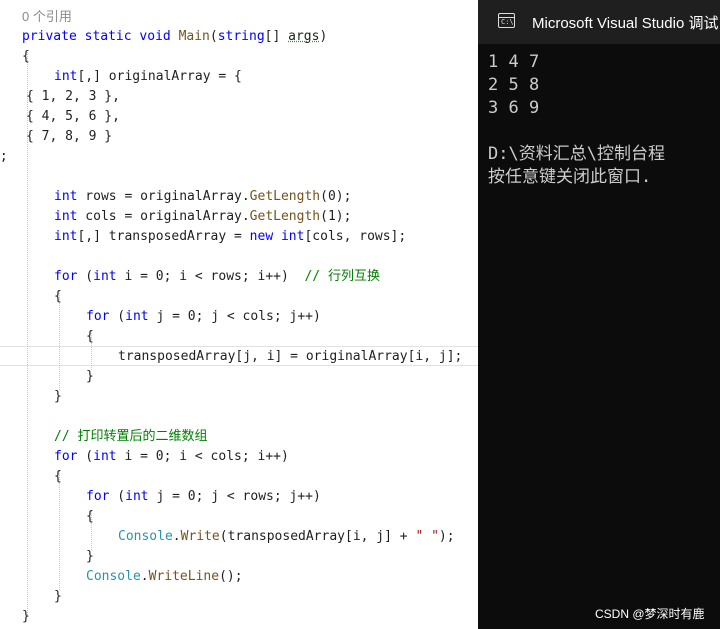 The image size is (720, 629). I want to click on code-line-21: for (int j = 0; j < rows; j++), so click(203, 496).